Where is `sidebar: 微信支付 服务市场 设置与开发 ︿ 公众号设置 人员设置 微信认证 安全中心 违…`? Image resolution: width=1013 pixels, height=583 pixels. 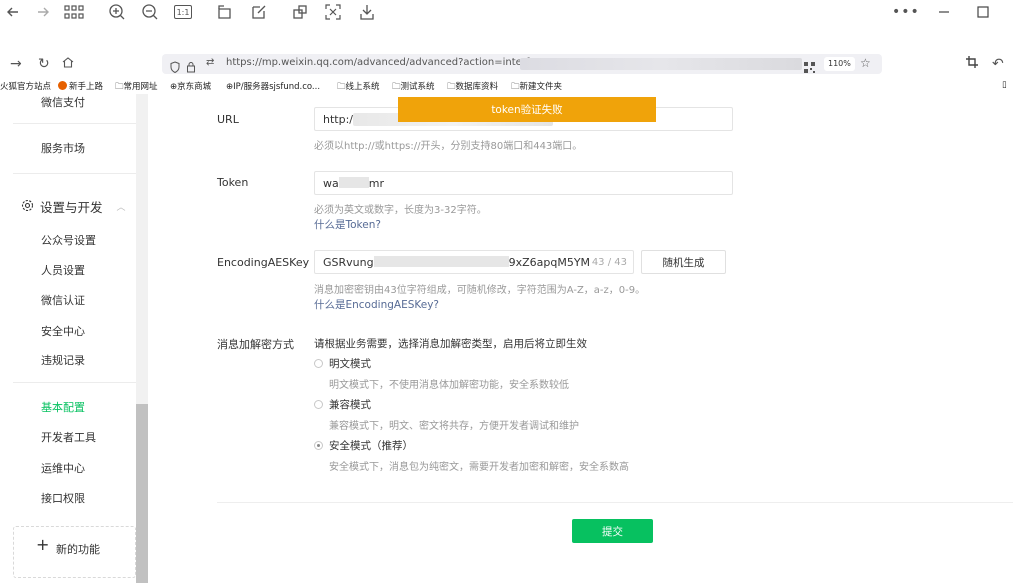 sidebar: 微信支付 服务市场 设置与开发 ︿ 公众号设置 人员设置 微信认证 安全中心 违… is located at coordinates (74, 338).